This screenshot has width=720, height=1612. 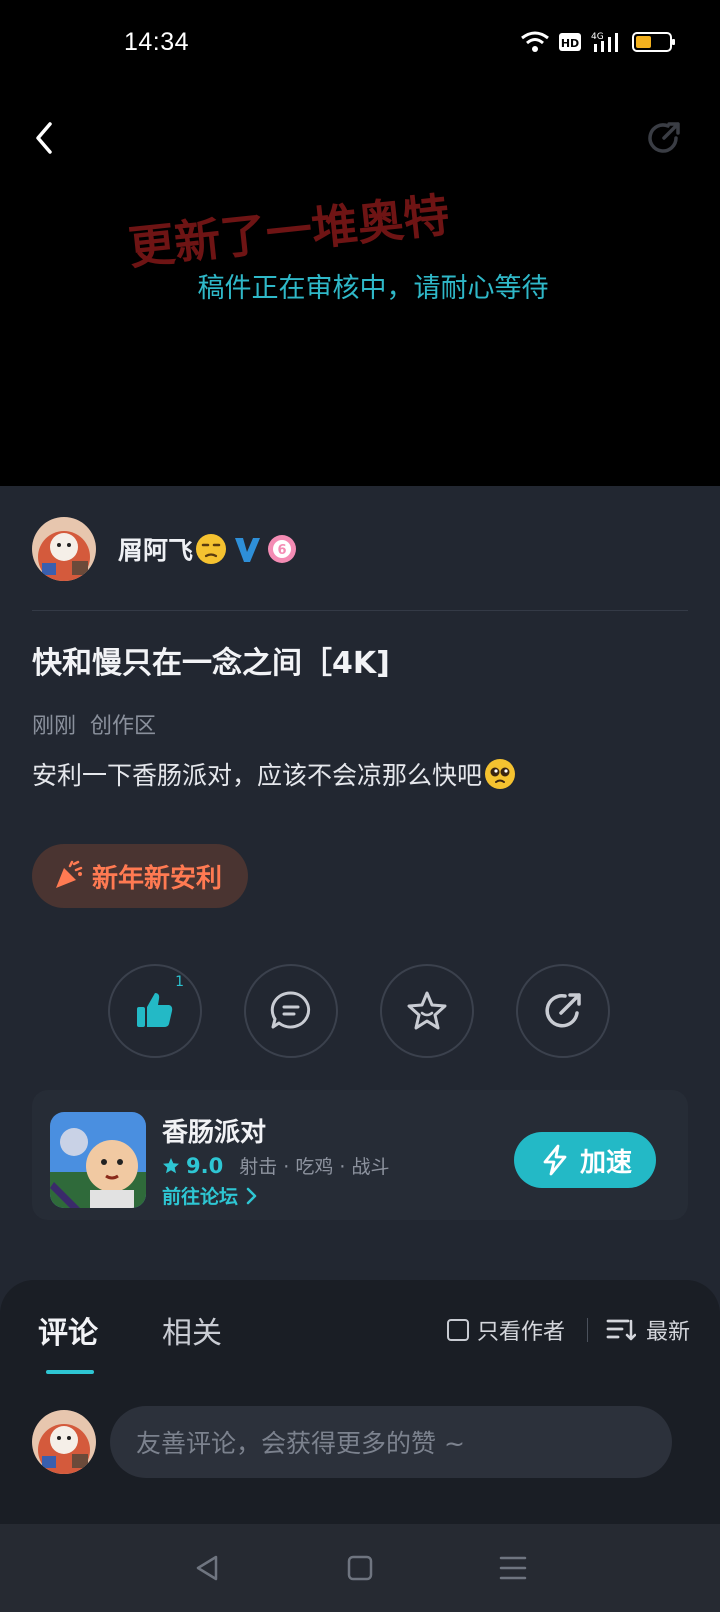 I want to click on system-nav-bar, so click(x=360, y=1568).